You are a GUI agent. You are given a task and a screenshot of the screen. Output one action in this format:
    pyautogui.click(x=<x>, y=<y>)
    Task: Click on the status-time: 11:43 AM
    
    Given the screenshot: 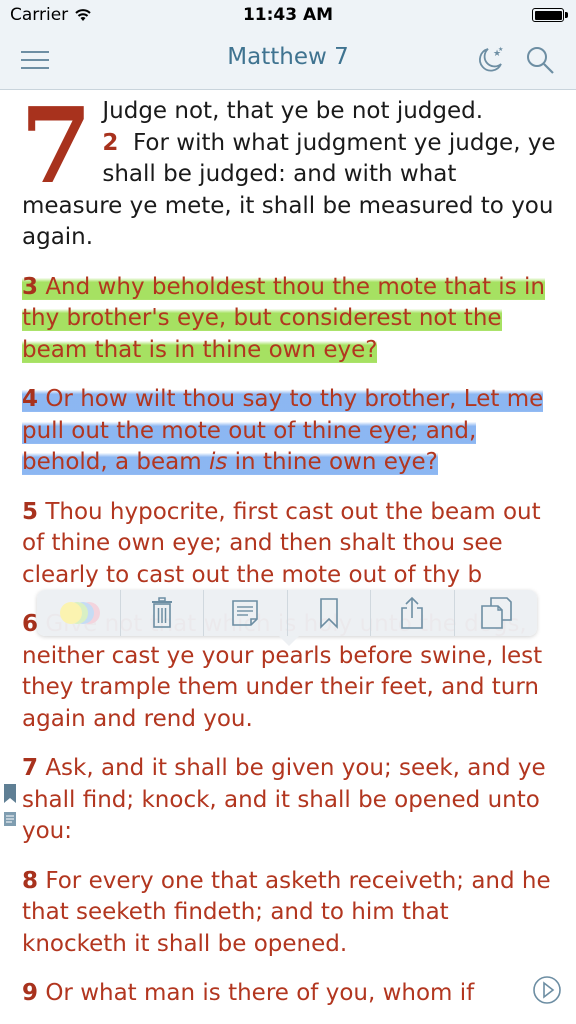 What is the action you would take?
    pyautogui.click(x=288, y=15)
    